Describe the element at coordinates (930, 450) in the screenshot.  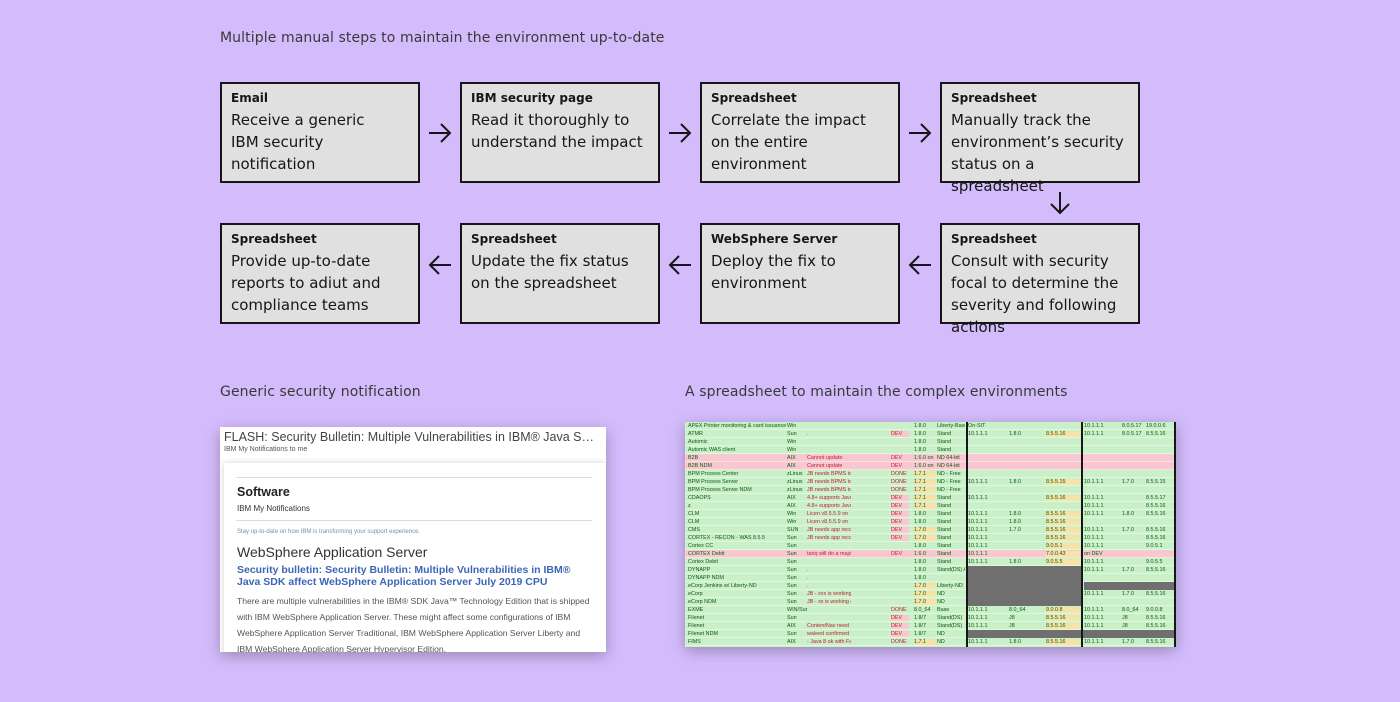
I see `sheet-row: Automic WAS client Win 1.8.0 Stand` at that location.